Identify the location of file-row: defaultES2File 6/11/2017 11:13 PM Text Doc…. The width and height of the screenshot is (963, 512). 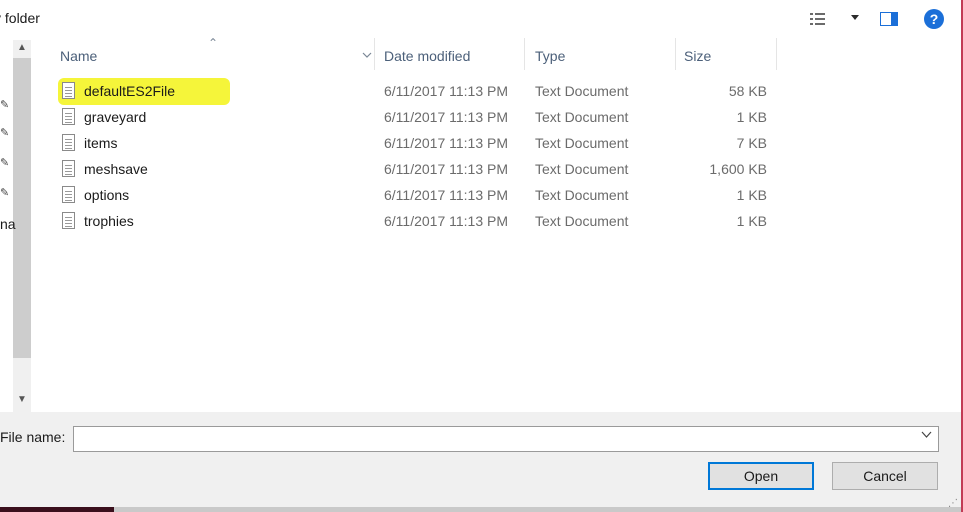
(499, 91).